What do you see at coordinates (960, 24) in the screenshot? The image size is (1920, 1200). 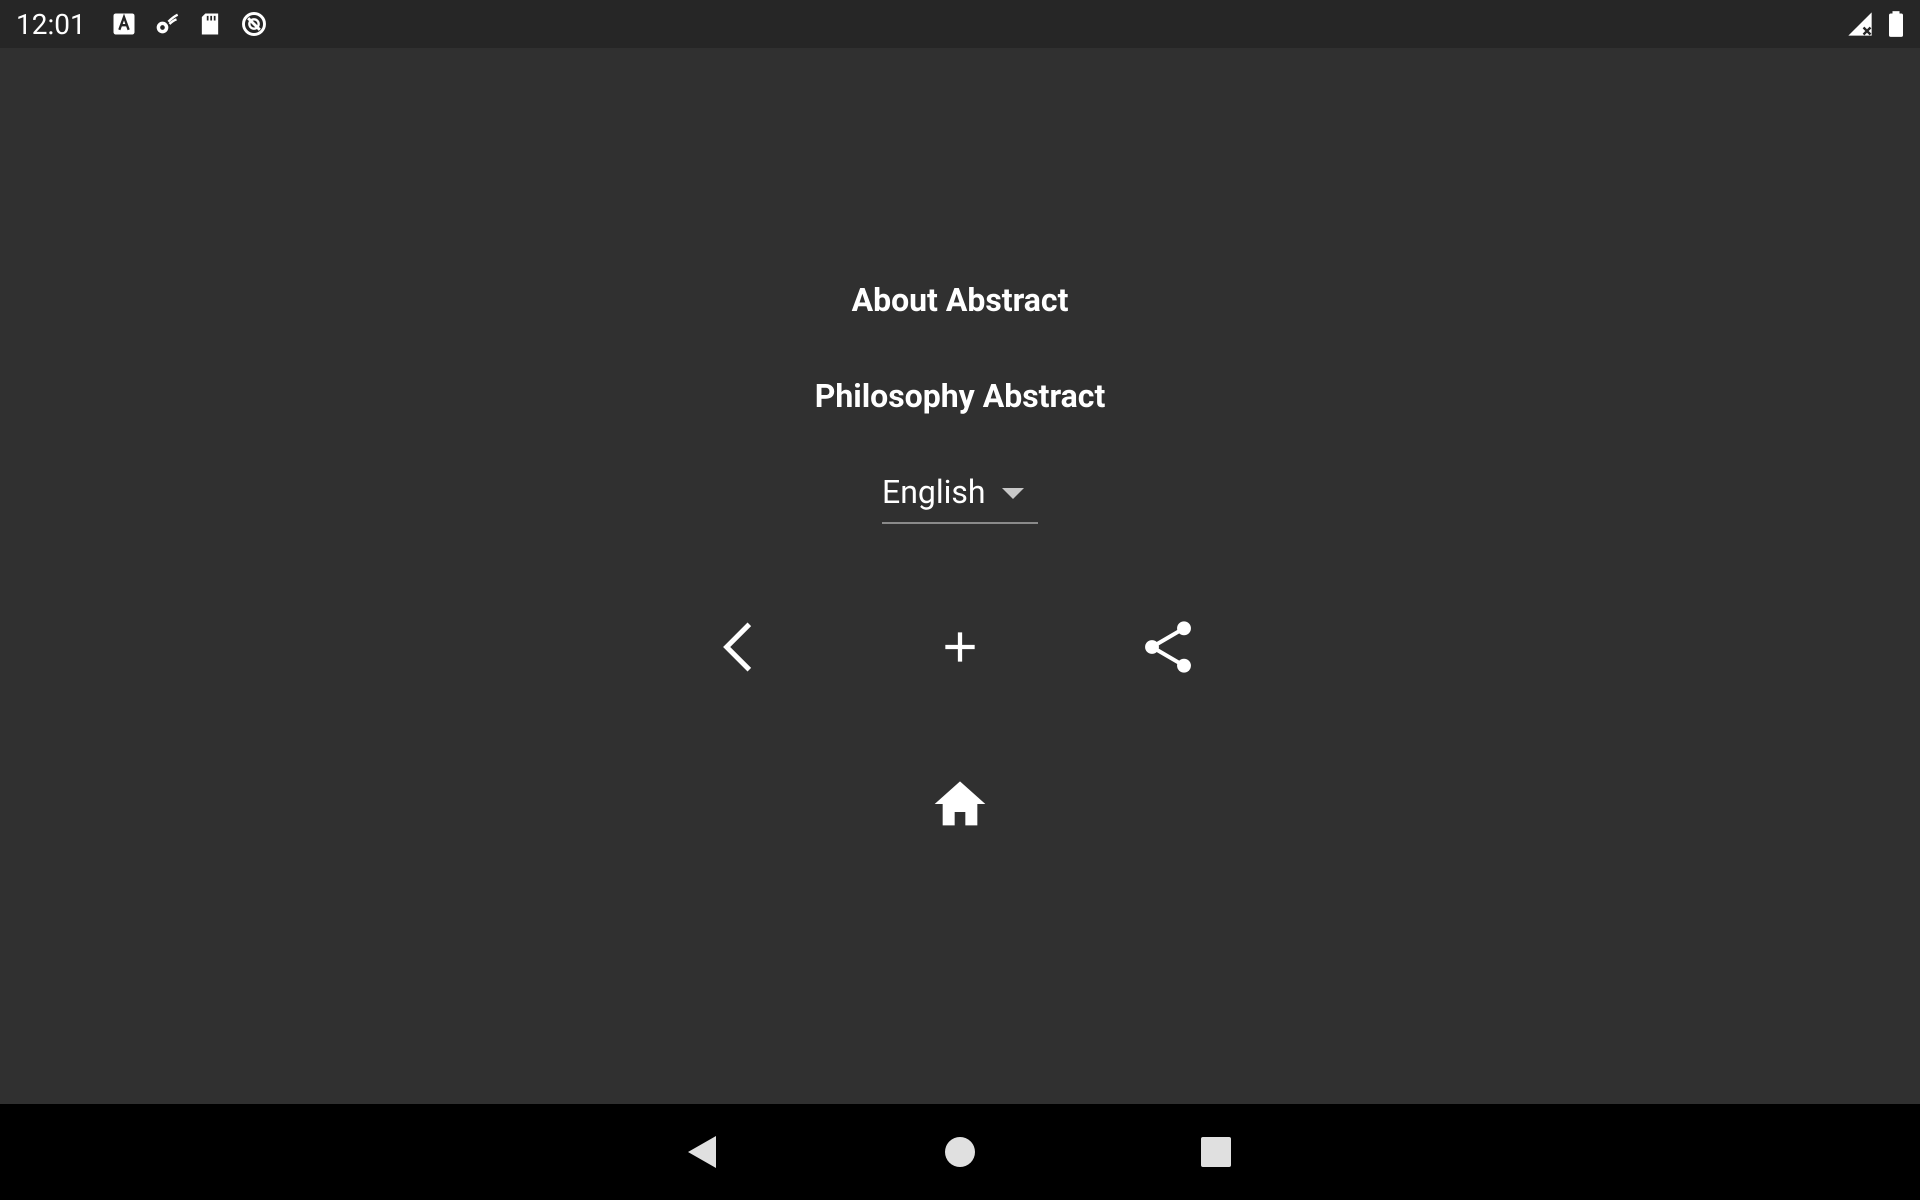 I see `status-bar: 12:01` at bounding box center [960, 24].